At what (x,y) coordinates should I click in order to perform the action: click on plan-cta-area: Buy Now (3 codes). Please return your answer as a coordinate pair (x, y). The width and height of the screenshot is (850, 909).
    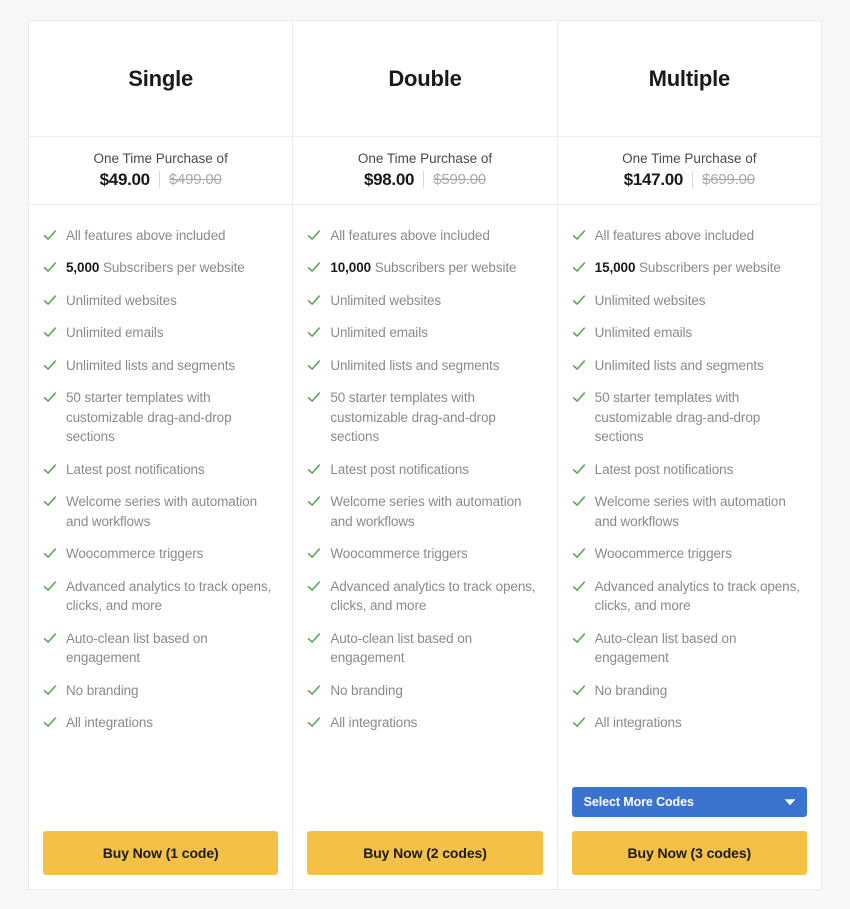
    Looking at the image, I should click on (689, 853).